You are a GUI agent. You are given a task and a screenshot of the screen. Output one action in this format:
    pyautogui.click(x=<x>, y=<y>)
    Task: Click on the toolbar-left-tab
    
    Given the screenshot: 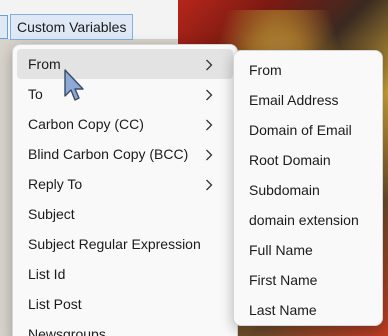 What is the action you would take?
    pyautogui.click(x=4, y=27)
    